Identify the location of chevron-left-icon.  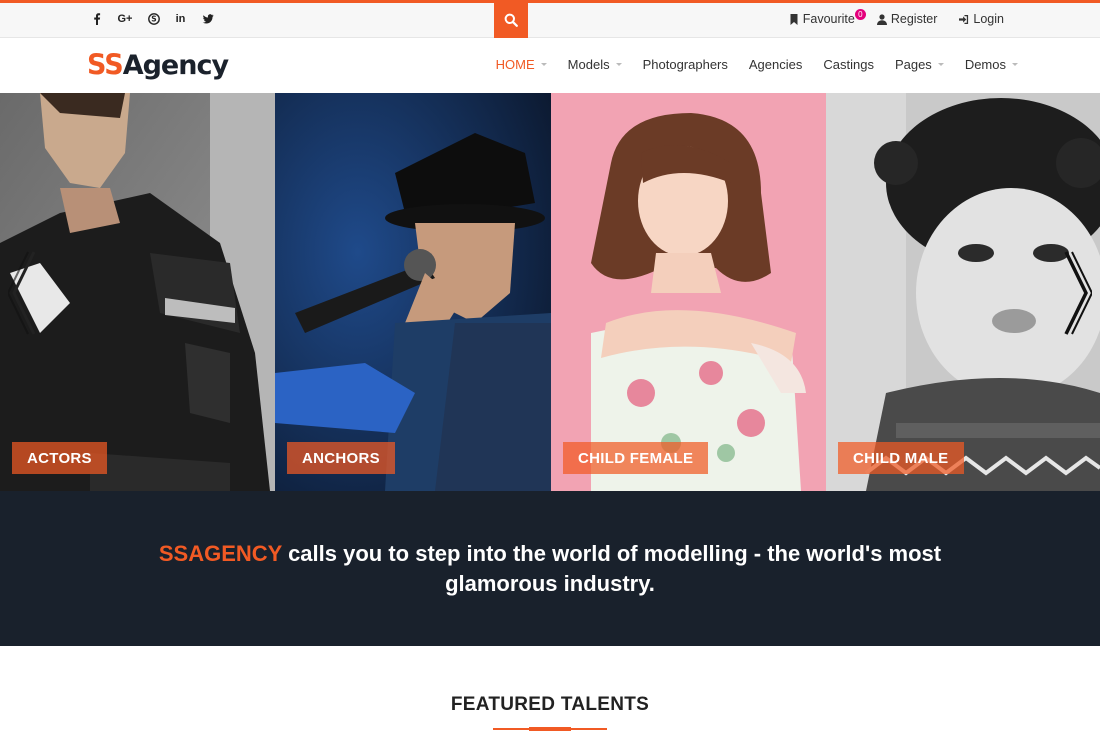
(21, 293).